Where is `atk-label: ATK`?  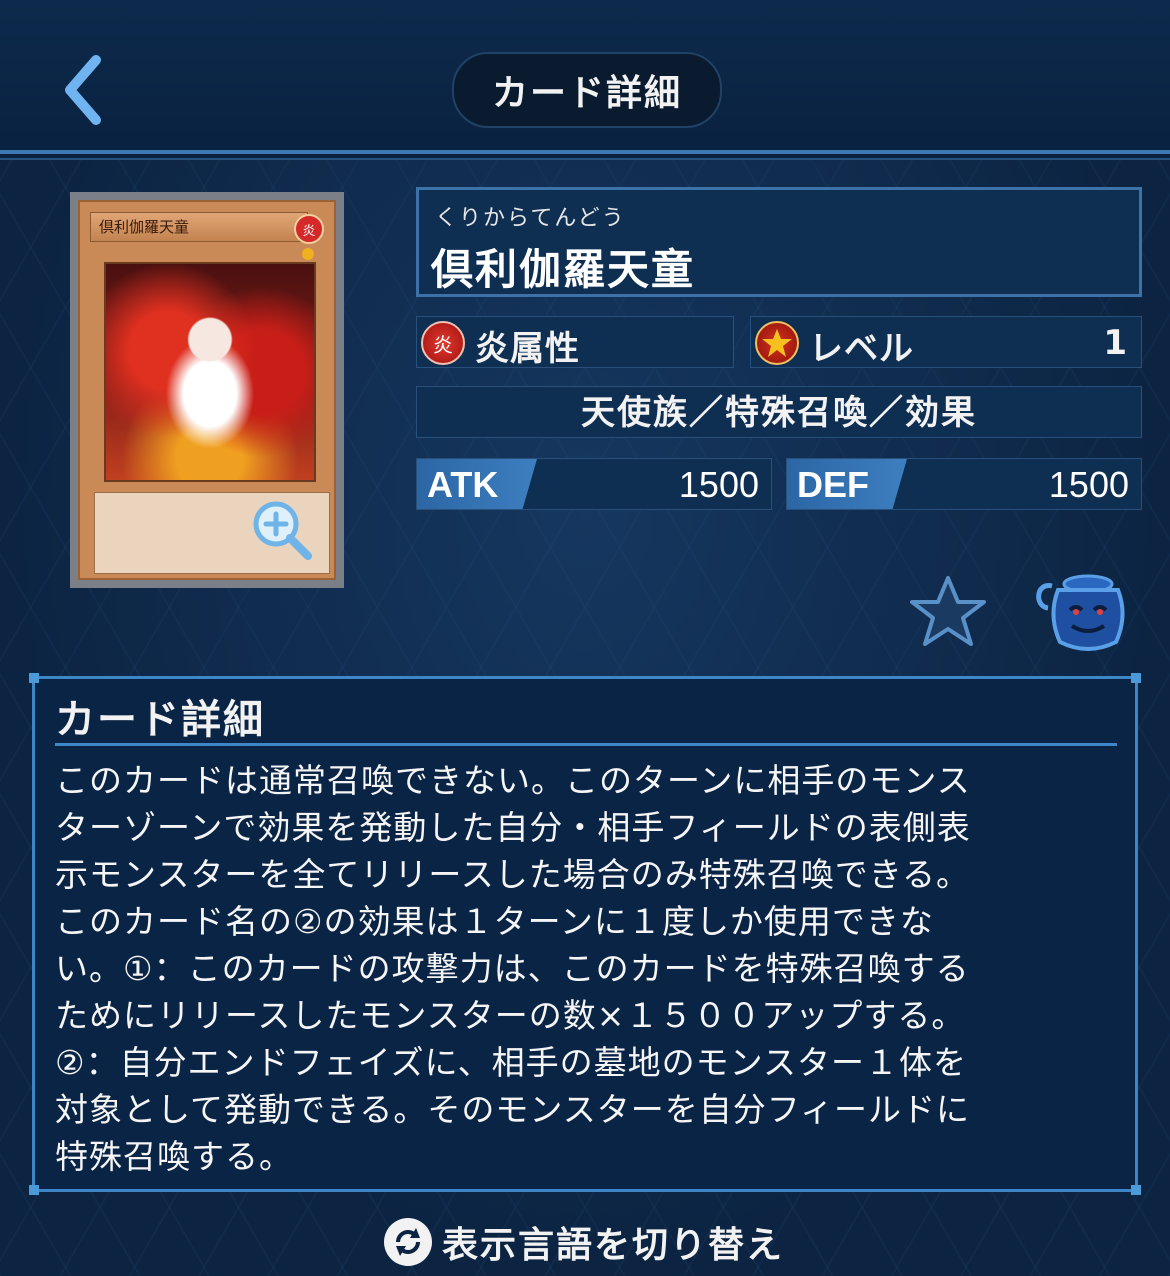 atk-label: ATK is located at coordinates (477, 484).